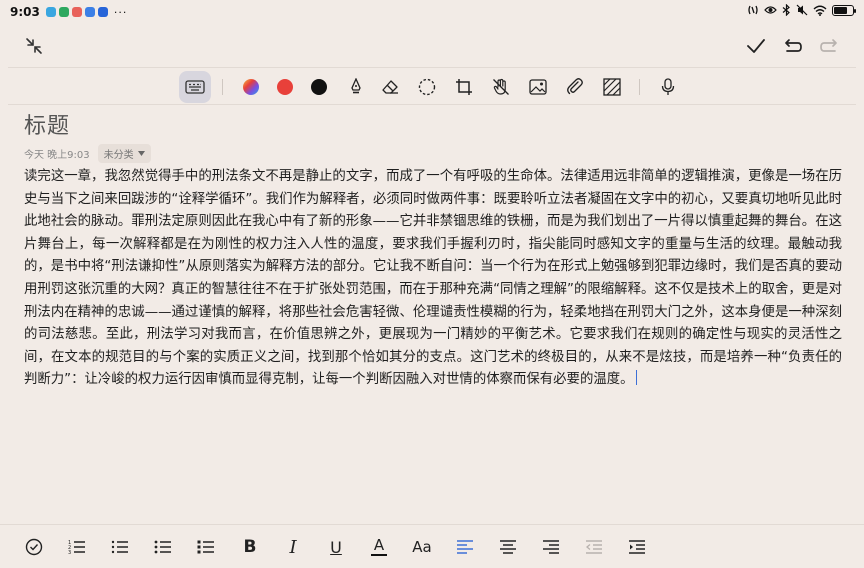 This screenshot has height=568, width=864. Describe the element at coordinates (753, 10) in the screenshot. I see `nfc-icon` at that location.